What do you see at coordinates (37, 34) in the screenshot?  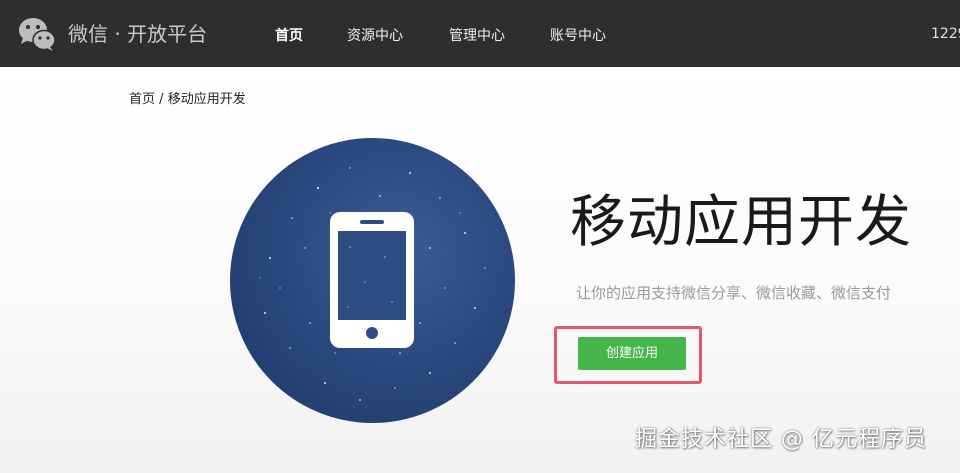 I see `wechat-logo-icon` at bounding box center [37, 34].